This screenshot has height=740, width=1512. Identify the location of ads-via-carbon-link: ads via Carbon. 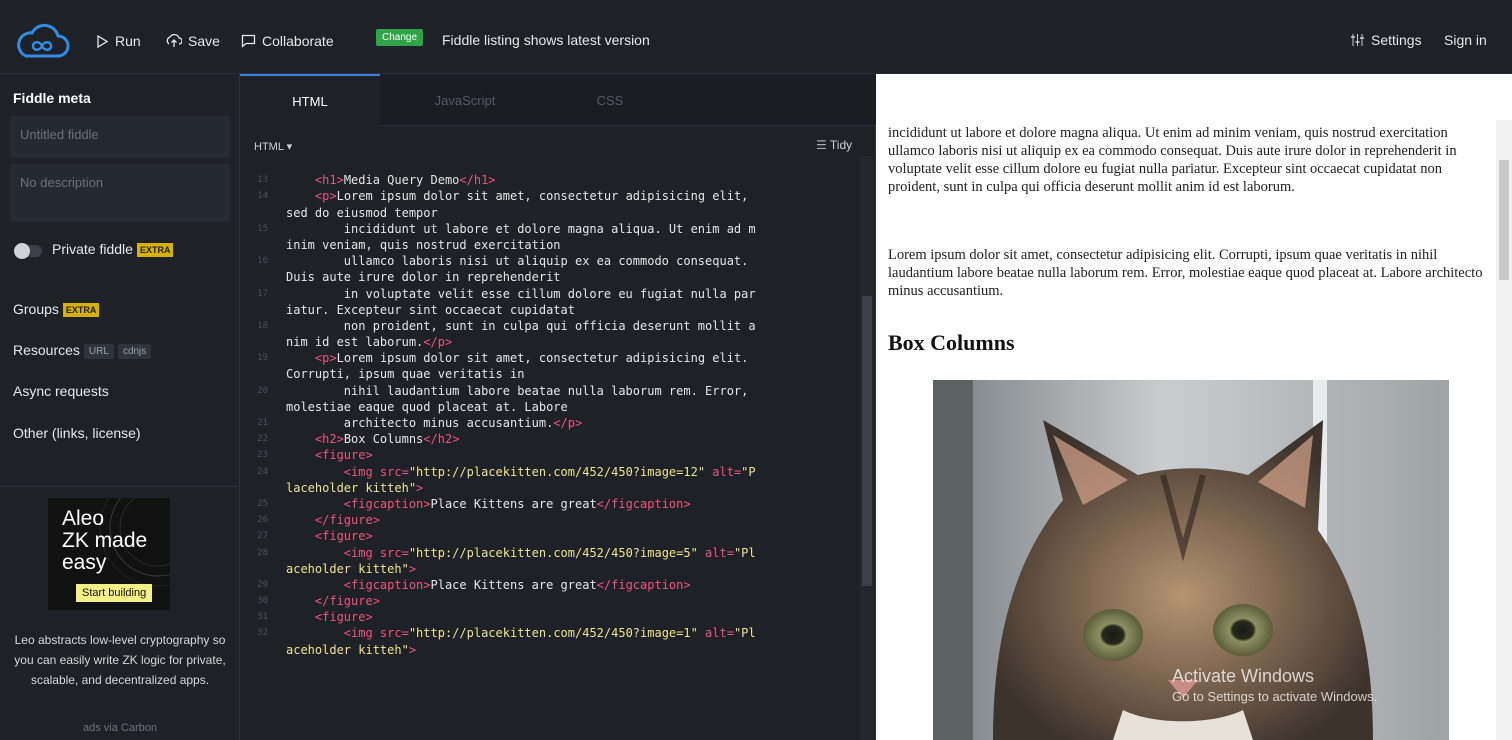
(120, 728).